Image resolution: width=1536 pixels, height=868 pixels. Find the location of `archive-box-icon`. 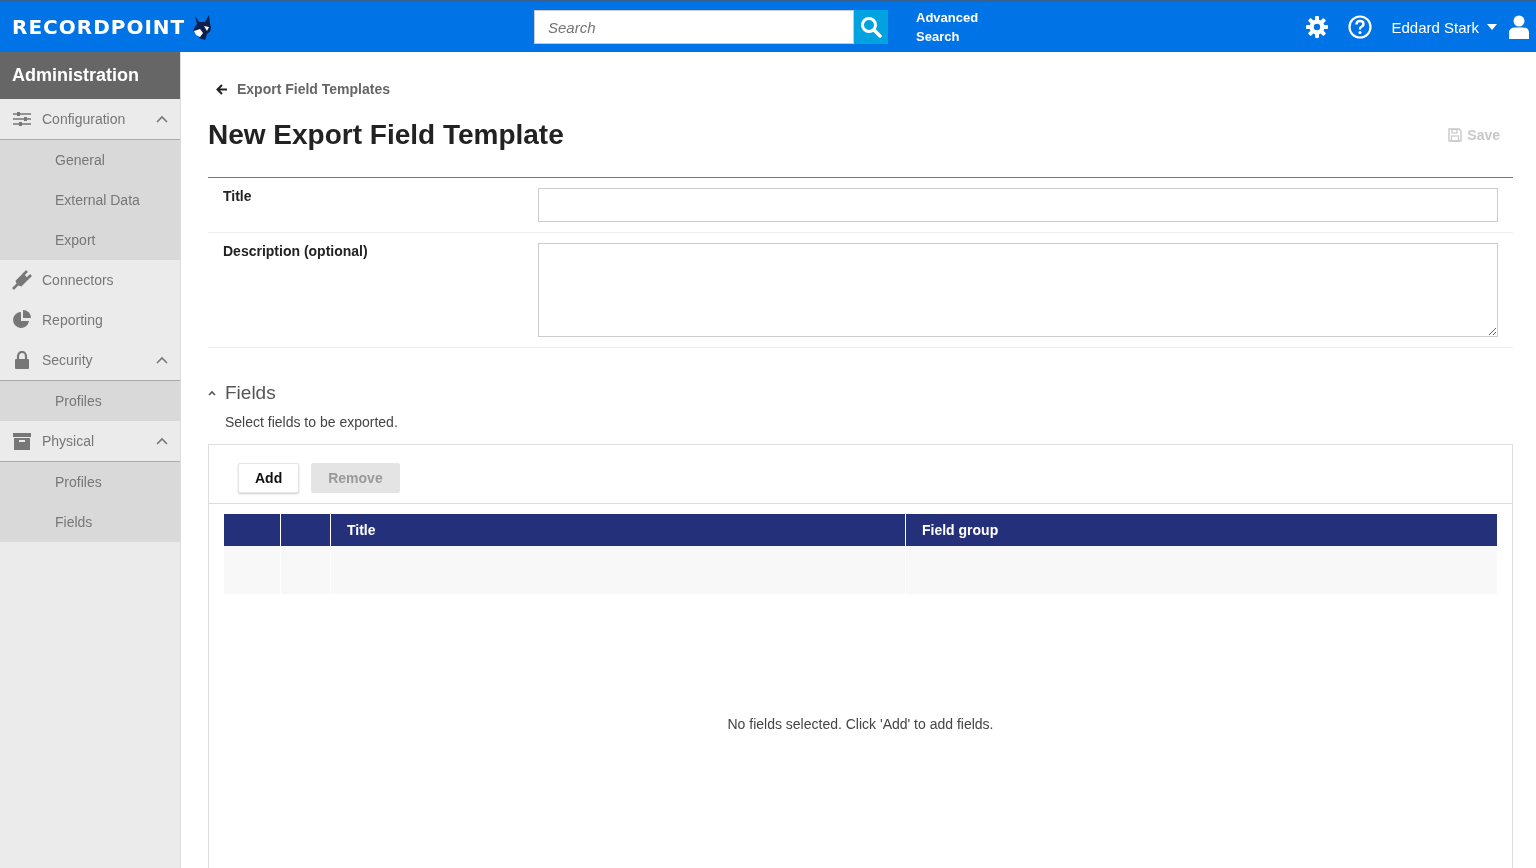

archive-box-icon is located at coordinates (22, 441).